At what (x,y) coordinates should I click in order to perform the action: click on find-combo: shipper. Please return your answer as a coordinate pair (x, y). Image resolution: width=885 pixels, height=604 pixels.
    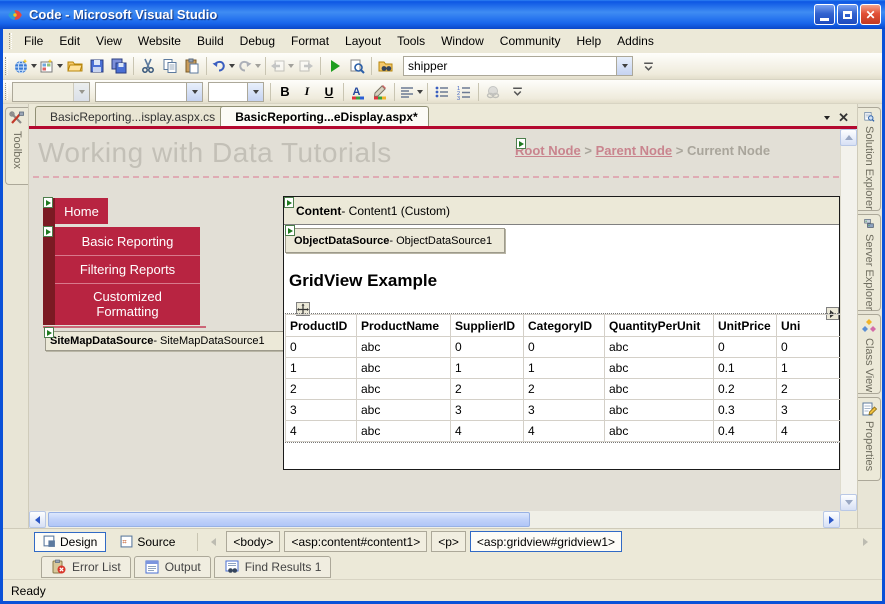
    Looking at the image, I should click on (518, 66).